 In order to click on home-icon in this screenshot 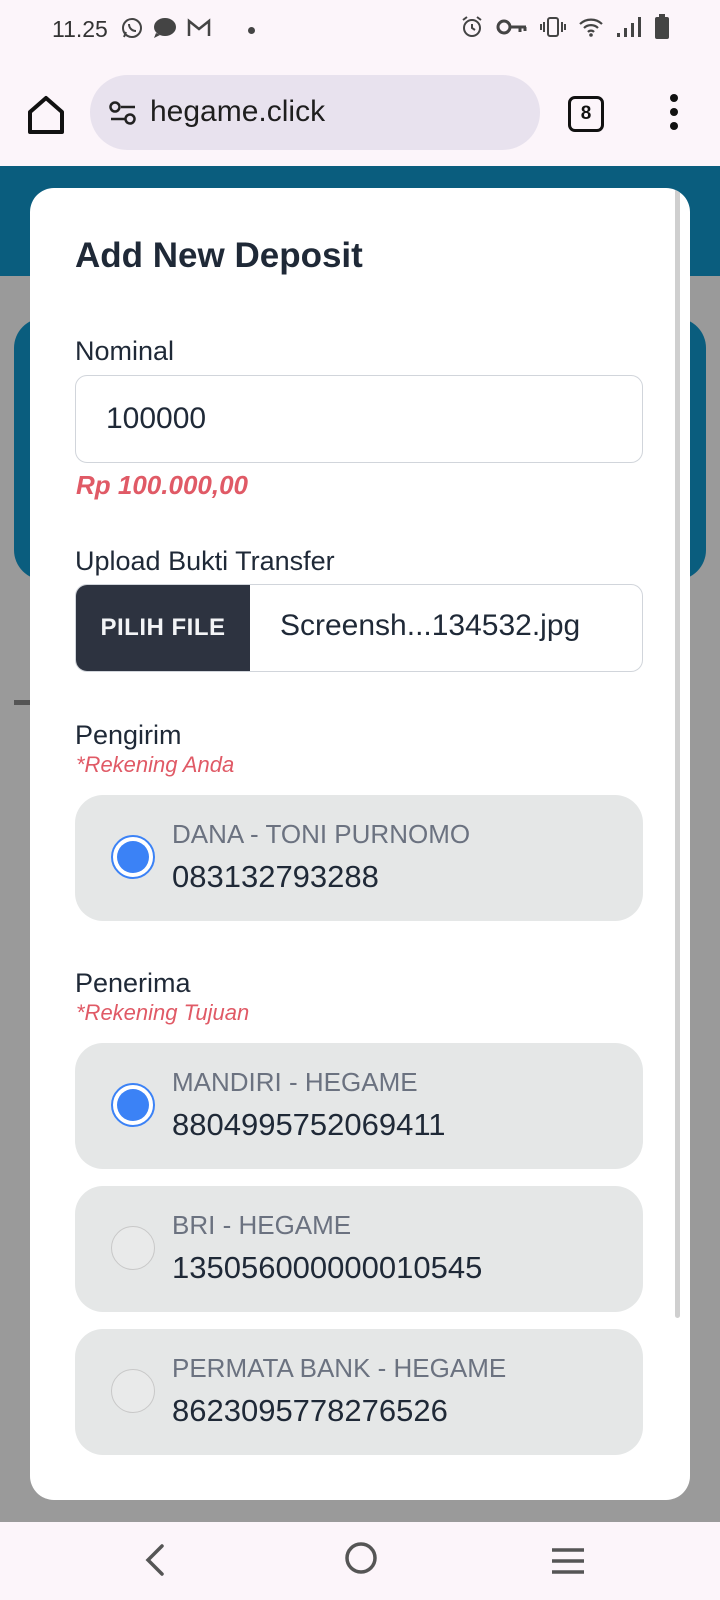, I will do `click(46, 114)`.